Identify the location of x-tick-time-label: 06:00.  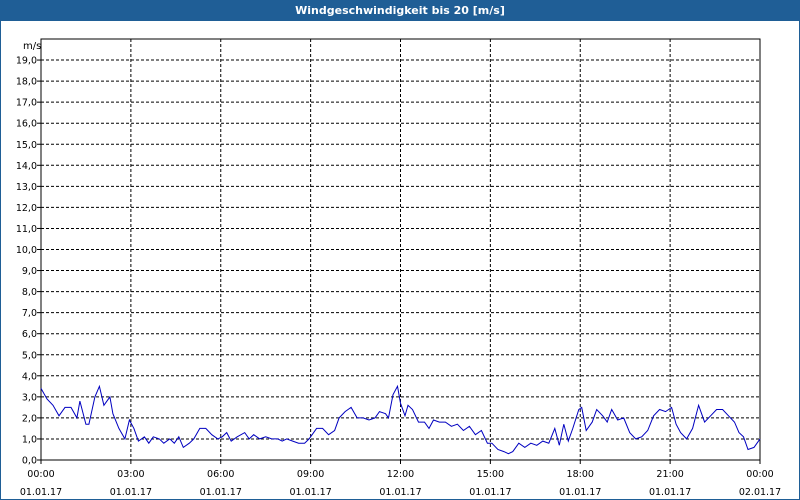
(220, 474).